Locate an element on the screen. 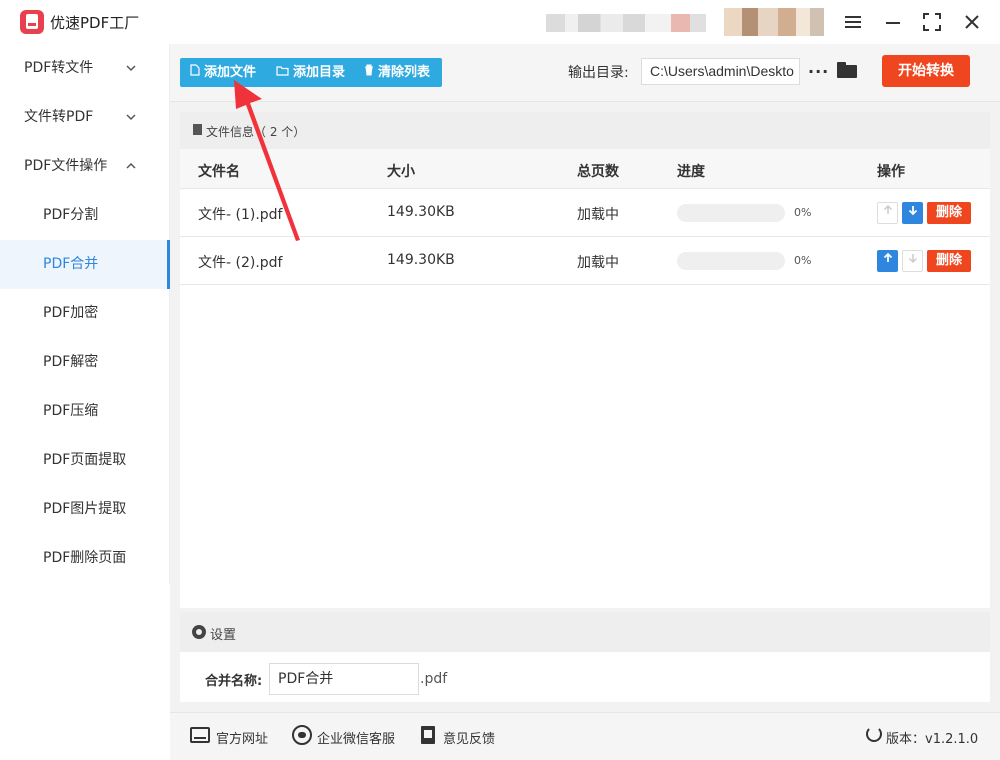 This screenshot has width=1000, height=760. file-info-header: 文件信息（ 2 个） is located at coordinates (585, 130).